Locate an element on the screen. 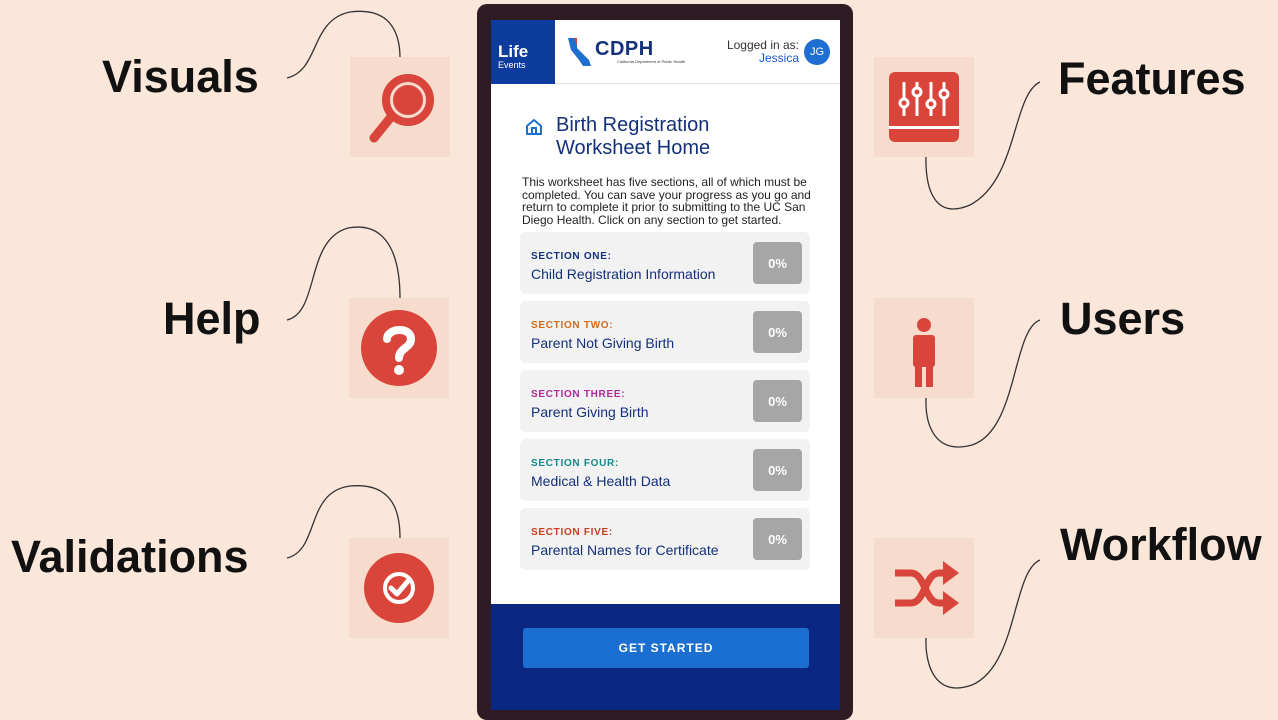  section-name: Parent Not Giving Birth is located at coordinates (603, 343).